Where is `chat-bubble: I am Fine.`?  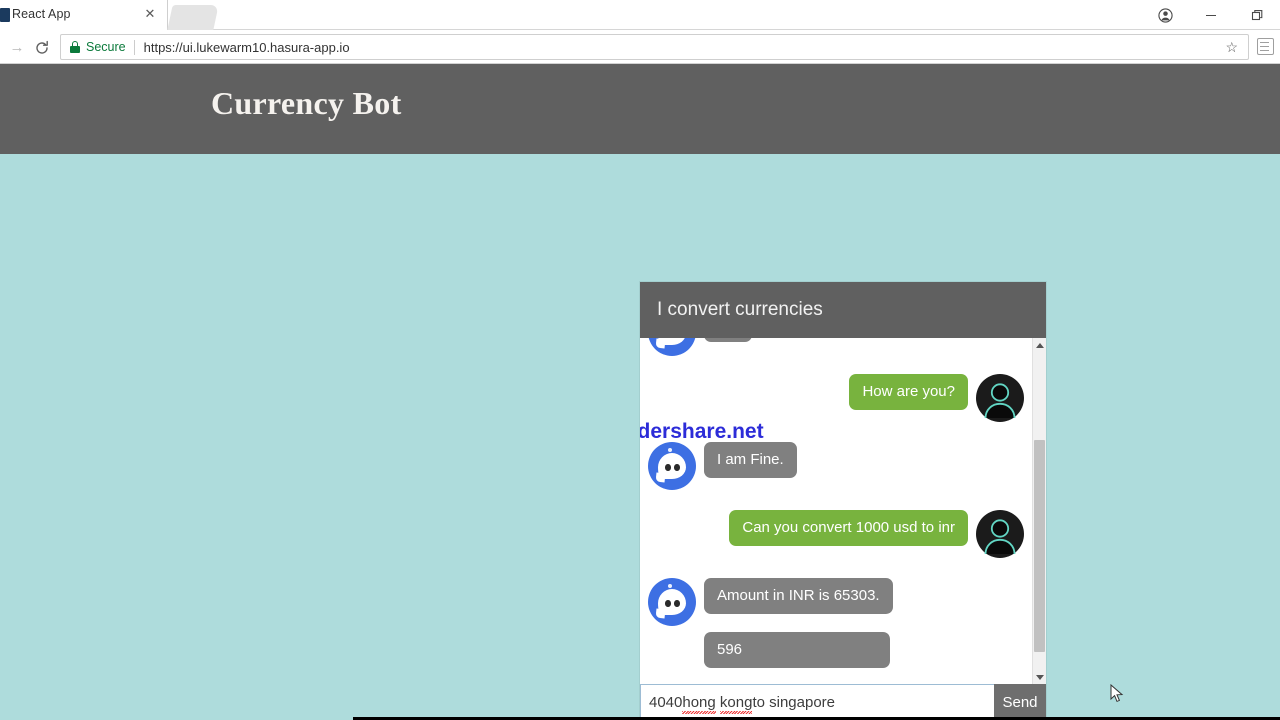 chat-bubble: I am Fine. is located at coordinates (750, 460).